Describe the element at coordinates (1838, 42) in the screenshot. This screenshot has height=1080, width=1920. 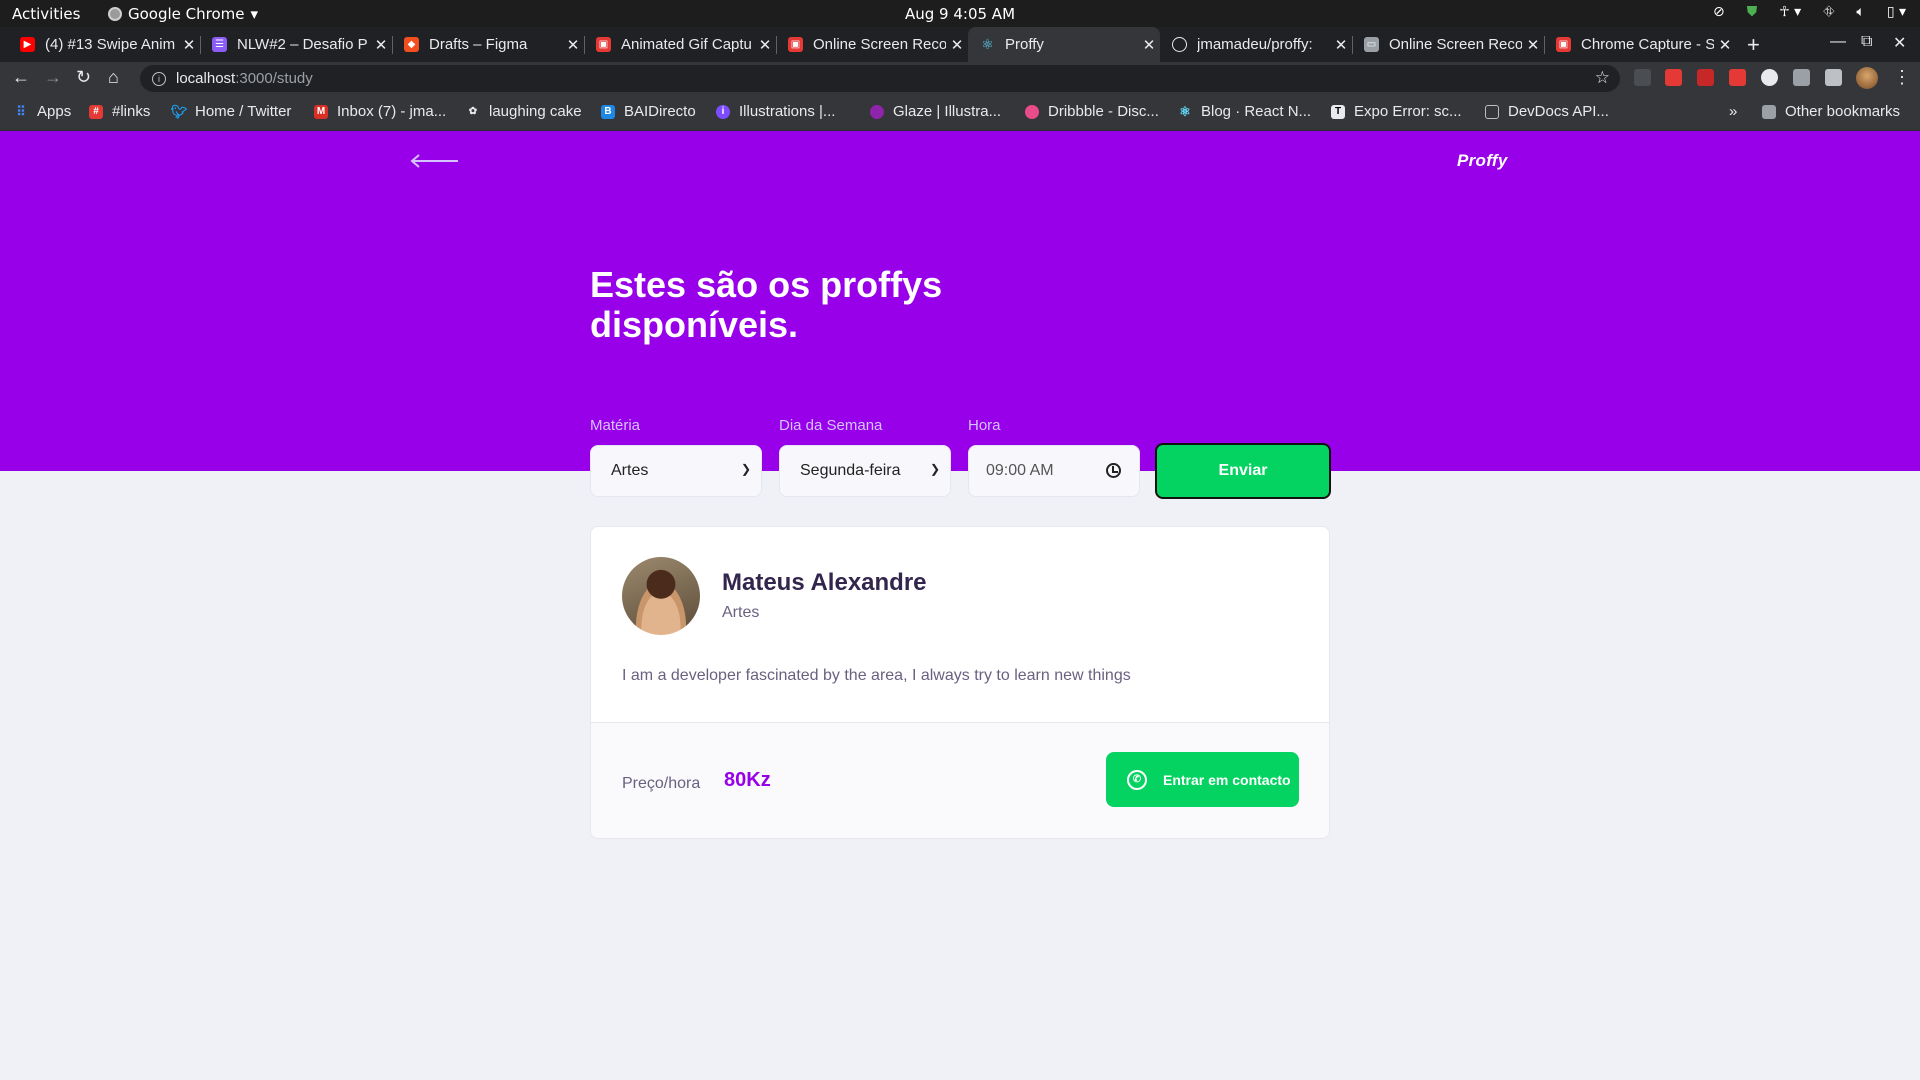
I see `minimize-icon: —` at that location.